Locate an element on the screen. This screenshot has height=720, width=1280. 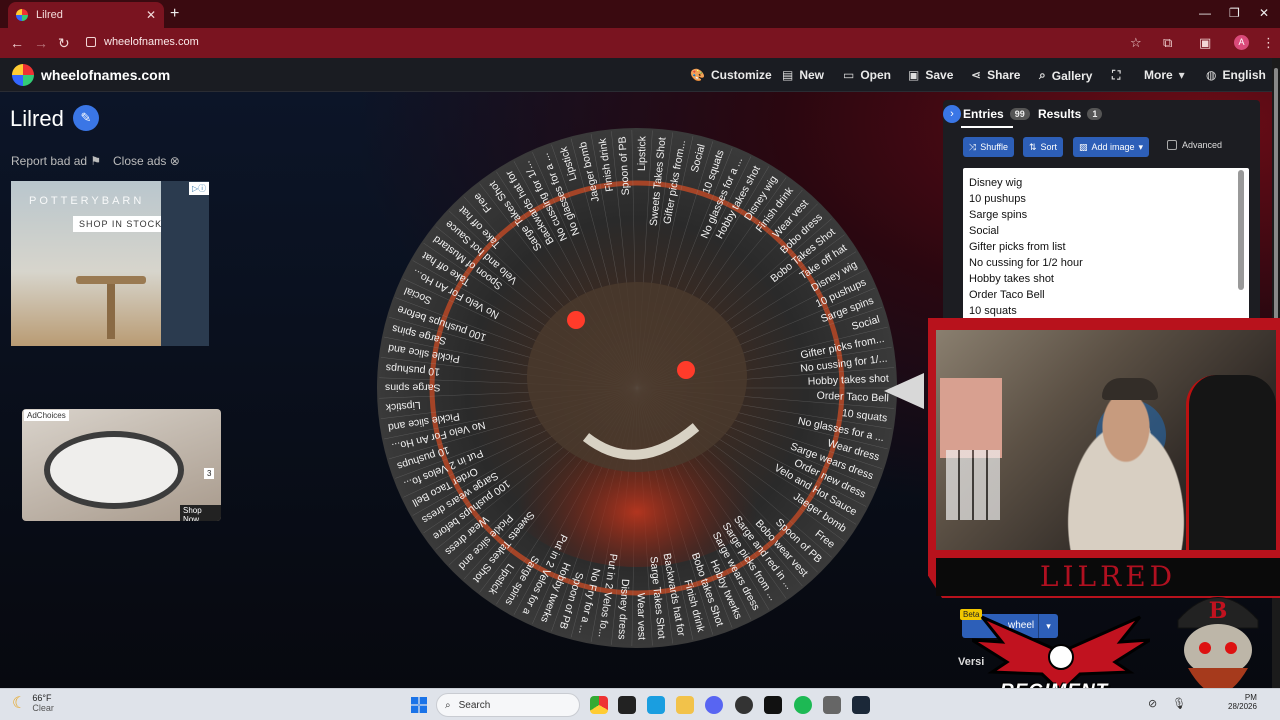
minimize-icon: — is located at coordinates (1205, 13).